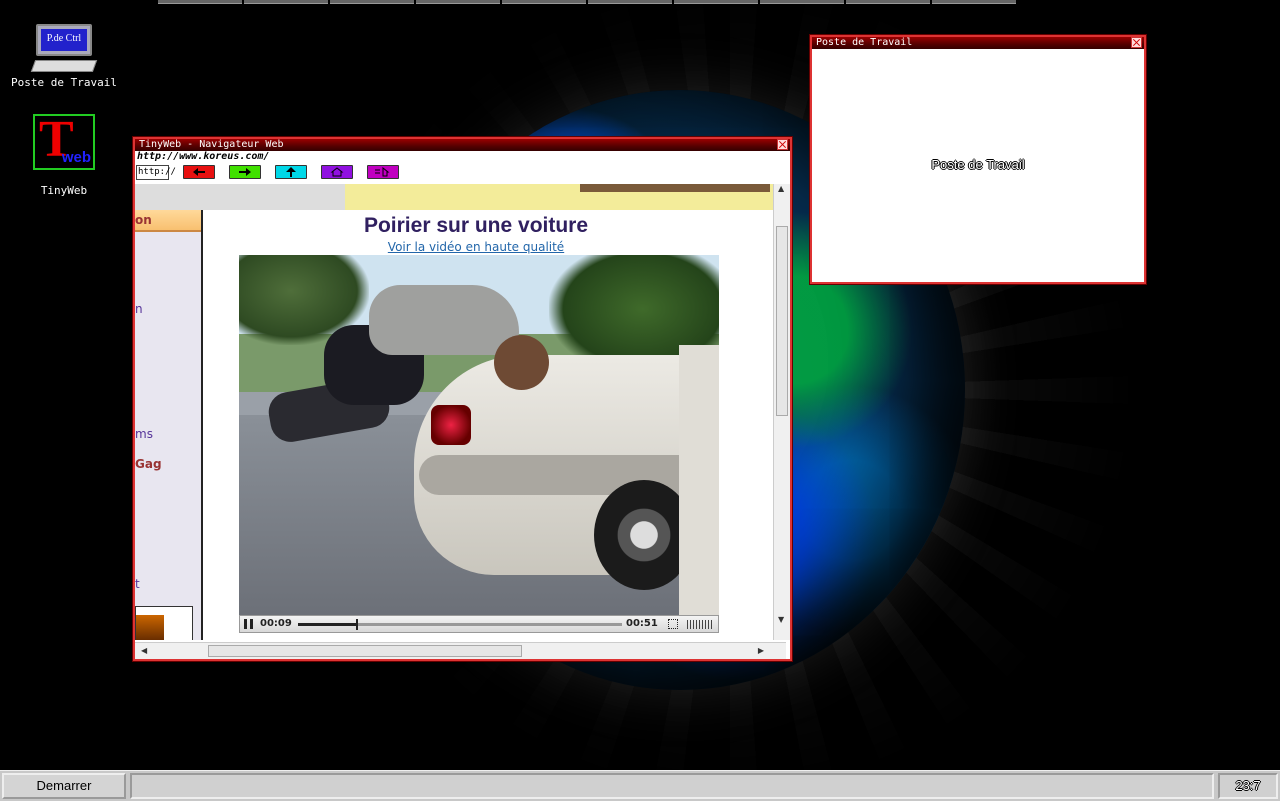 The image size is (1280, 801). What do you see at coordinates (365, 651) in the screenshot?
I see `horizontal-scroll-thumb` at bounding box center [365, 651].